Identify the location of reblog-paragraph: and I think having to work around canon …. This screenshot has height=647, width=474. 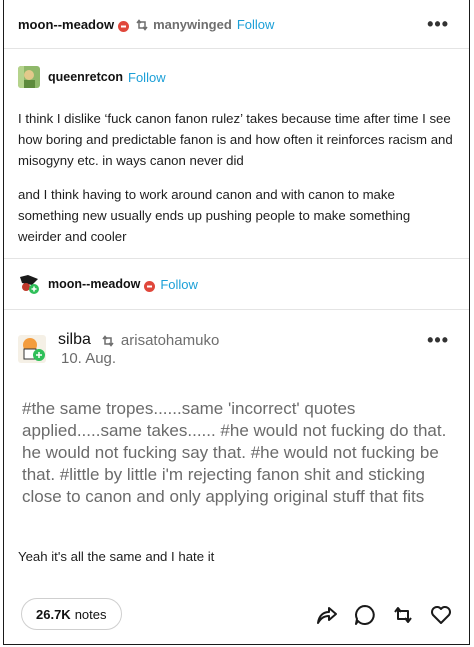
(214, 215).